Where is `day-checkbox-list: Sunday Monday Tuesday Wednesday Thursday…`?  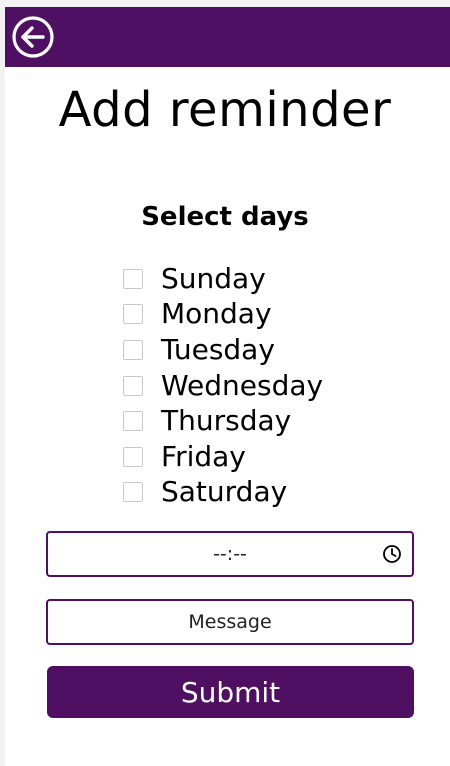 day-checkbox-list: Sunday Monday Tuesday Wednesday Thursday… is located at coordinates (223, 385).